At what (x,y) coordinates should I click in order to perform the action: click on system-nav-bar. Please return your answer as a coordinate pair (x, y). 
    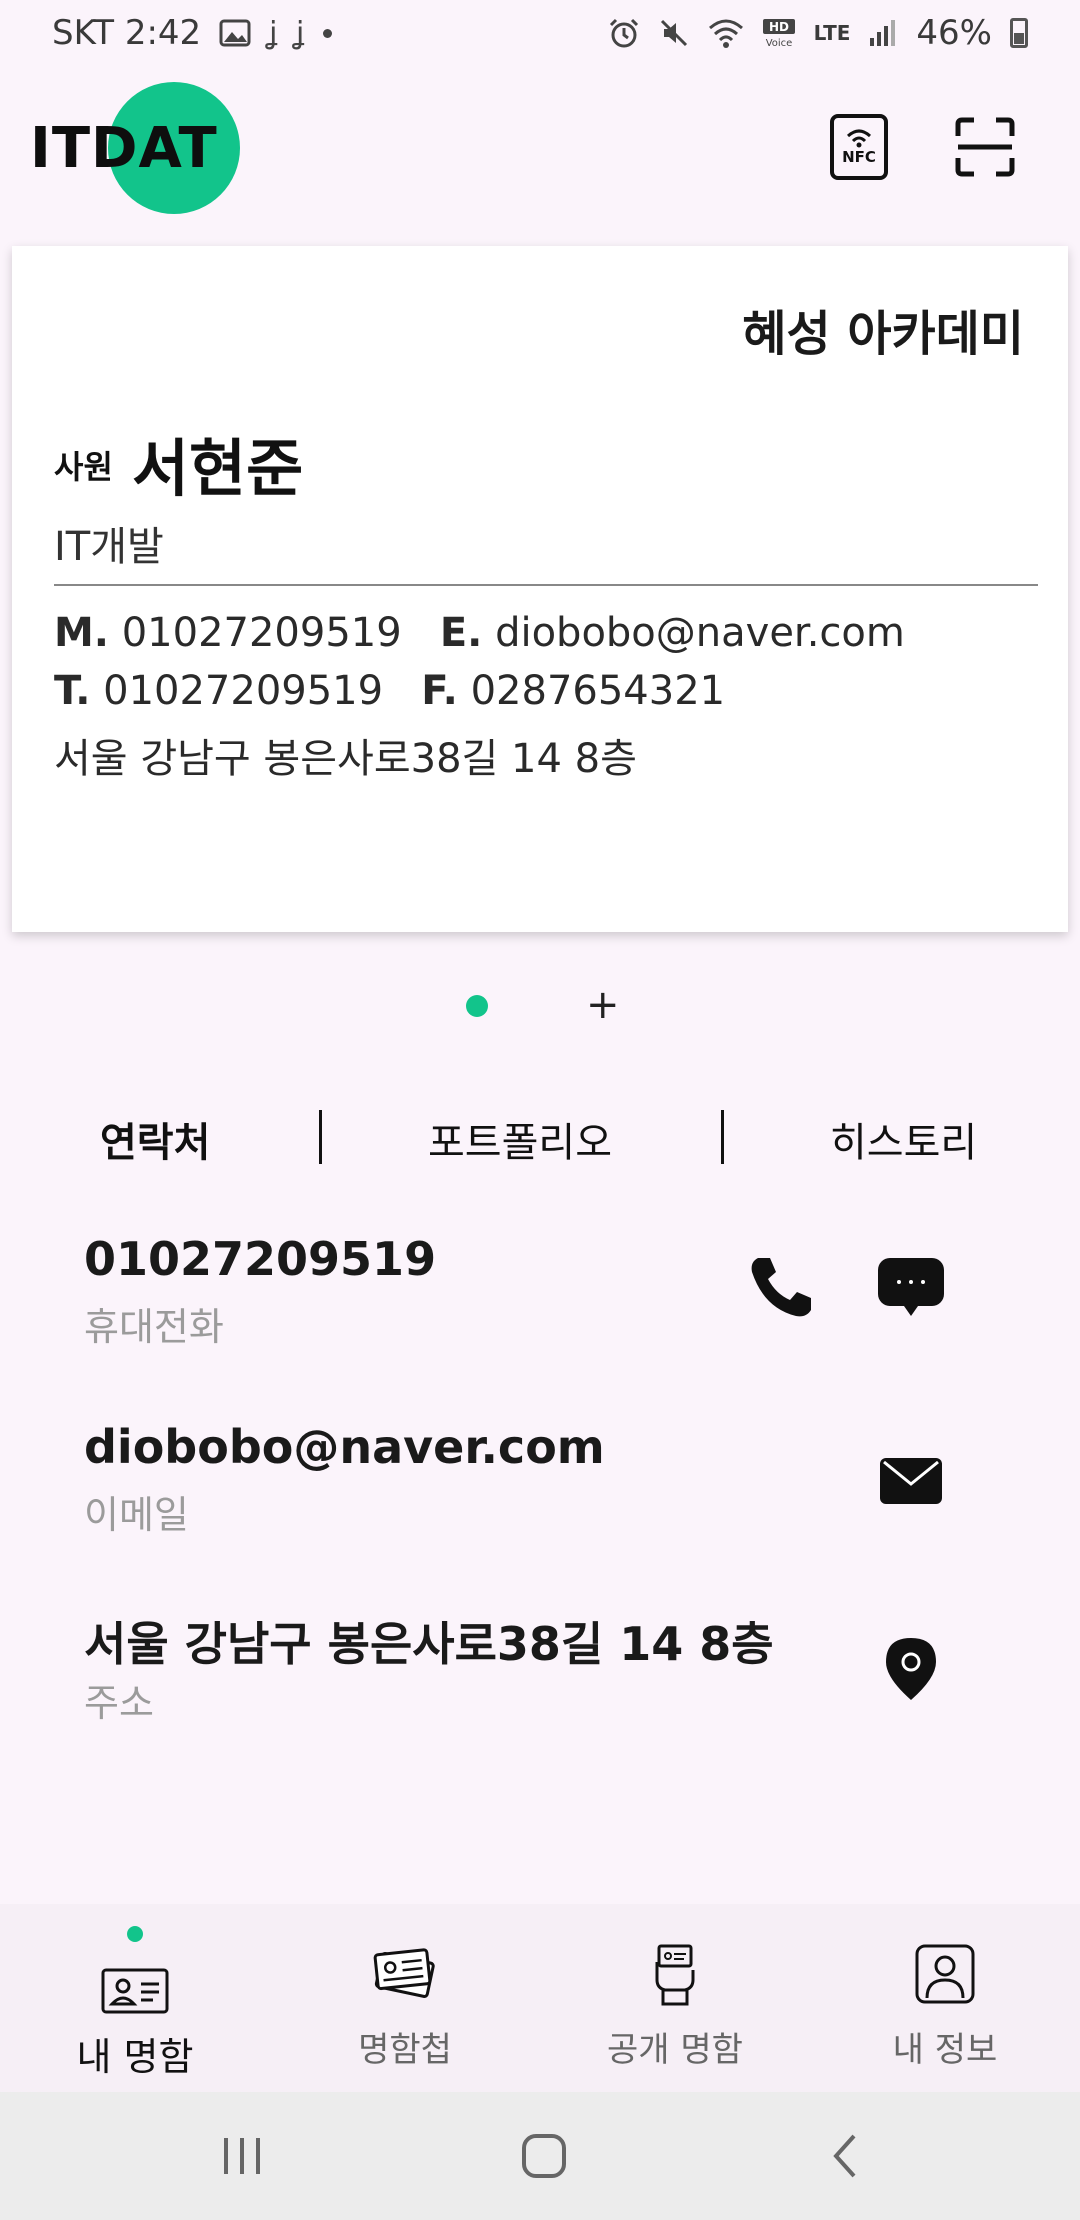
    Looking at the image, I should click on (540, 2156).